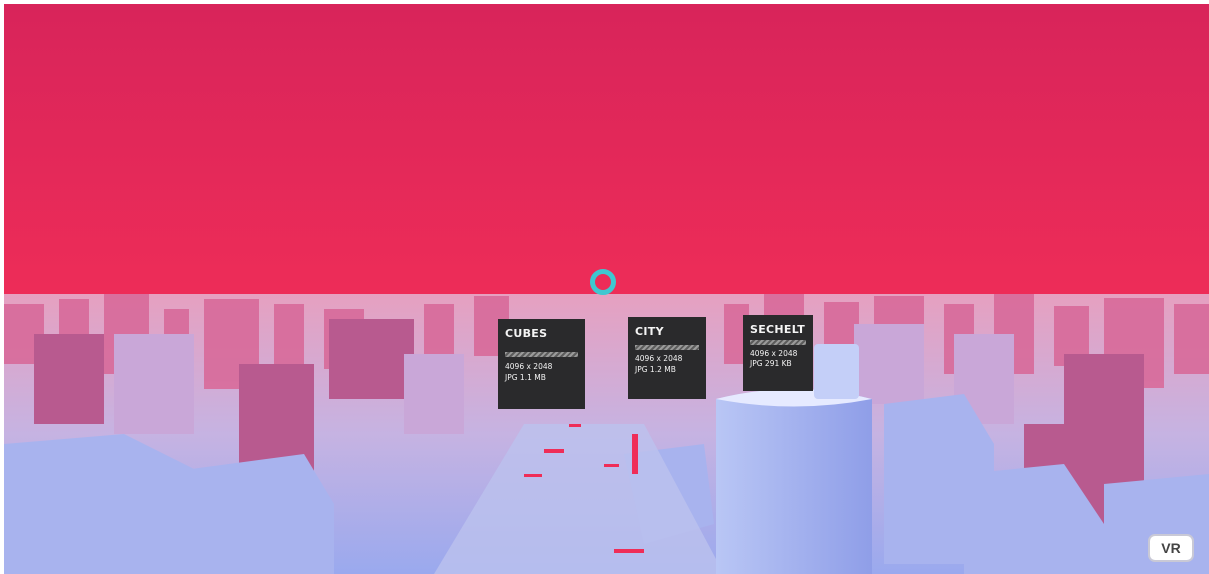  Describe the element at coordinates (1171, 548) in the screenshot. I see `enter-vr-button: VR` at that location.